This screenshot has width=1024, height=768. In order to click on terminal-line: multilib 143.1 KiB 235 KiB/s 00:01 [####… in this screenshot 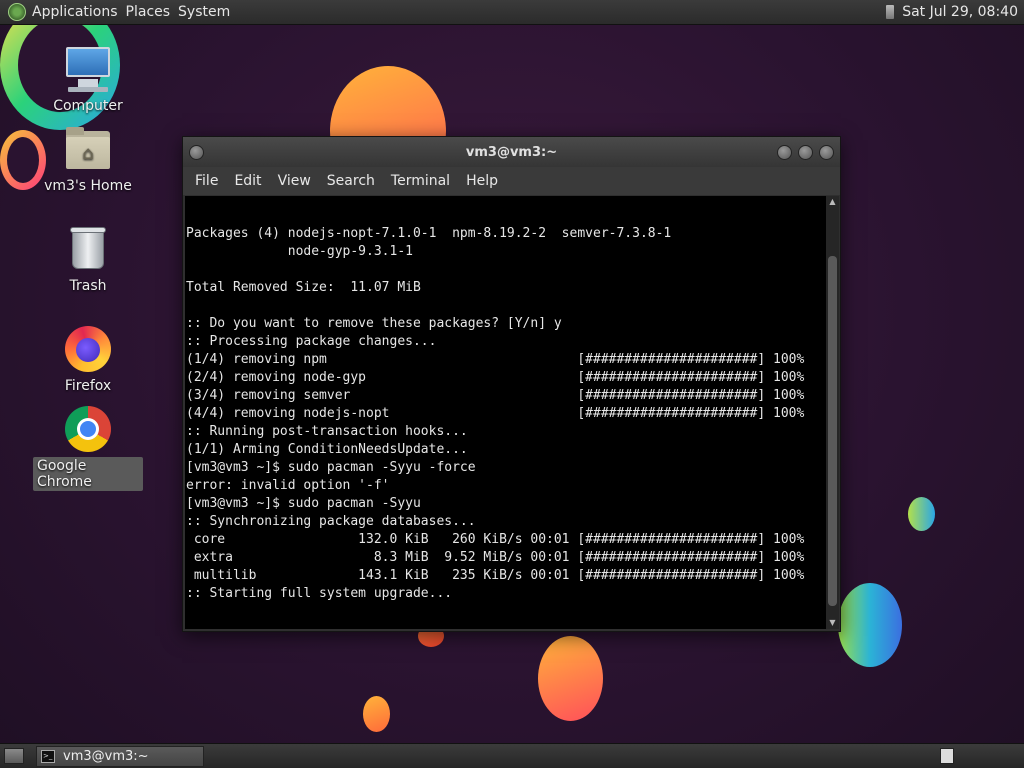, I will do `click(495, 575)`.